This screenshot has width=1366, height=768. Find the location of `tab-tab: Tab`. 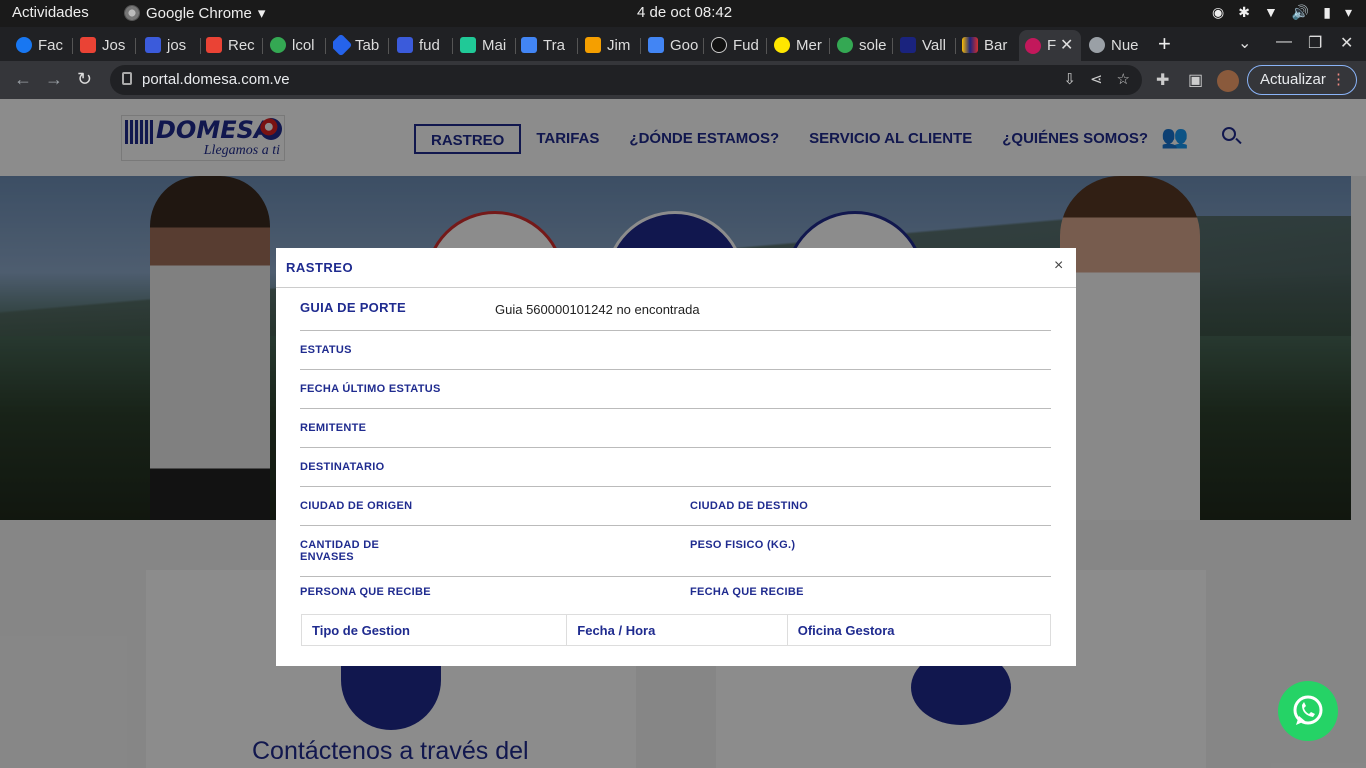

tab-tab: Tab is located at coordinates (358, 45).